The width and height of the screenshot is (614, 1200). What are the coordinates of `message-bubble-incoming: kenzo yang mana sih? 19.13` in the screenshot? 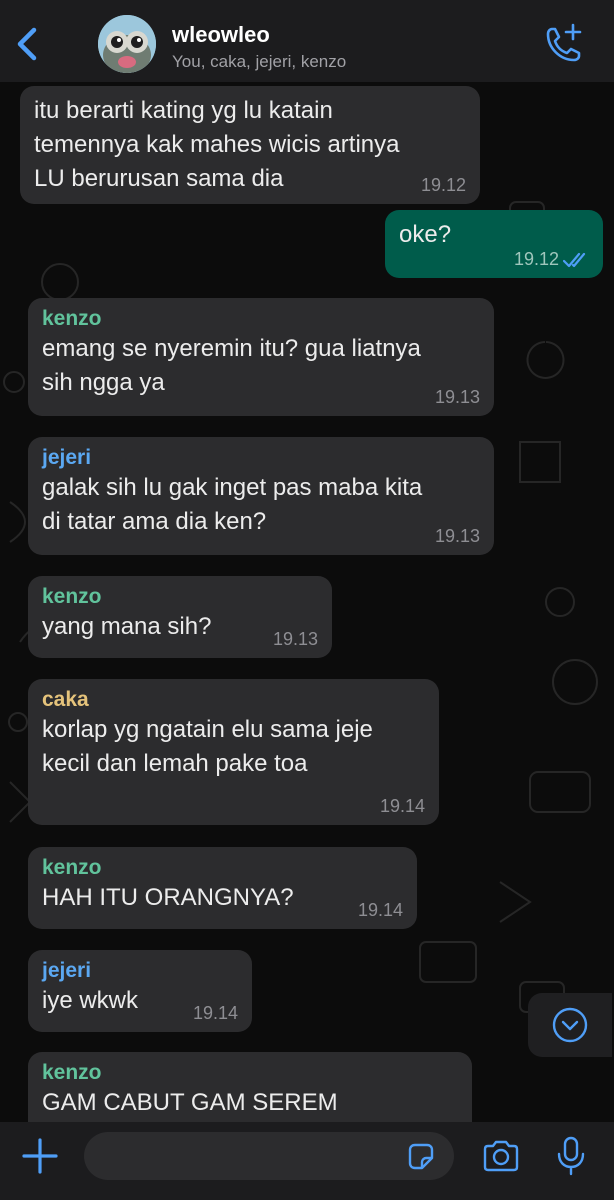 It's located at (180, 617).